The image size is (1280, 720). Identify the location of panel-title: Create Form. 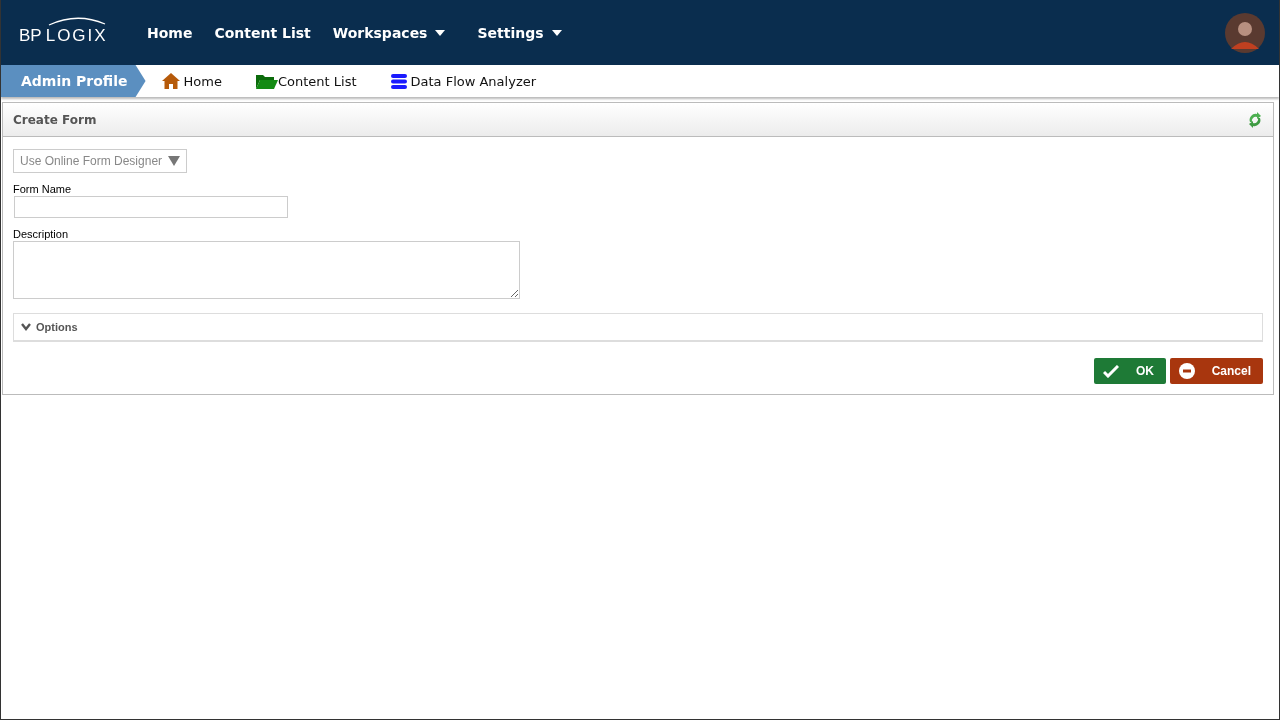
(55, 119).